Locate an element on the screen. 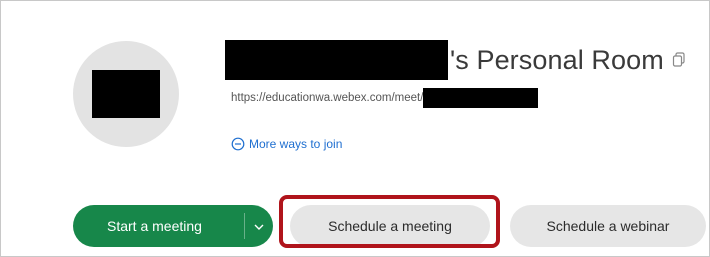 The height and width of the screenshot is (257, 710). schedule-webinar-label: Schedule a webinar is located at coordinates (608, 226).